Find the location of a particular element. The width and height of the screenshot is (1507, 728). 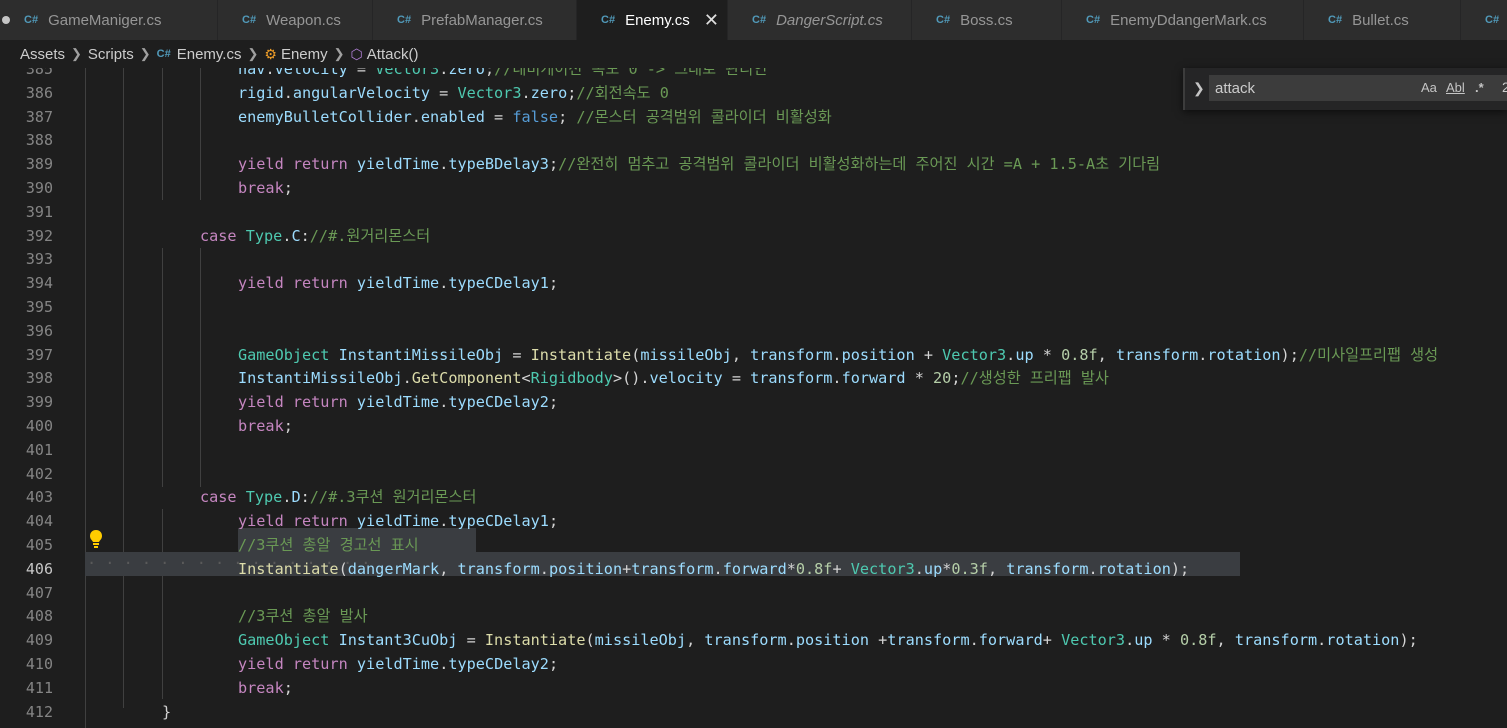

code-token: case is located at coordinates (218, 497).